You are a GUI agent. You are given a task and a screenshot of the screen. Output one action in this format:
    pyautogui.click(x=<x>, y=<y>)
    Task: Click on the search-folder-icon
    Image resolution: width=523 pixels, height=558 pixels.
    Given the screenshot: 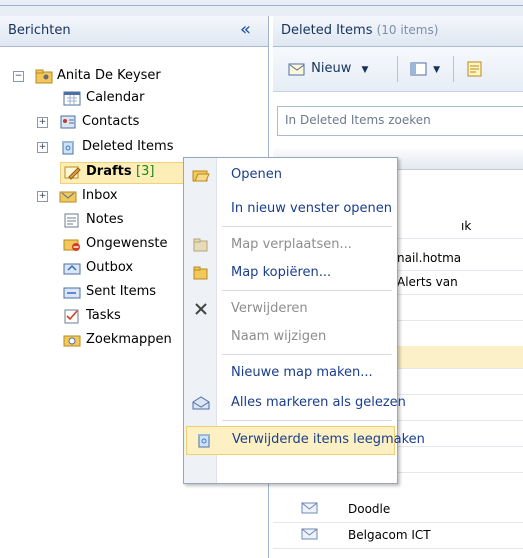 What is the action you would take?
    pyautogui.click(x=72, y=340)
    